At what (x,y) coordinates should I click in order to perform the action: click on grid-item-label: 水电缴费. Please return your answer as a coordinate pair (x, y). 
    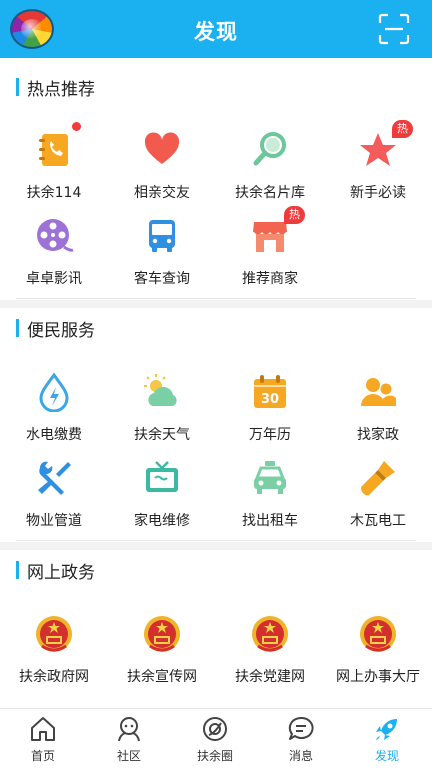
    Looking at the image, I should click on (54, 435).